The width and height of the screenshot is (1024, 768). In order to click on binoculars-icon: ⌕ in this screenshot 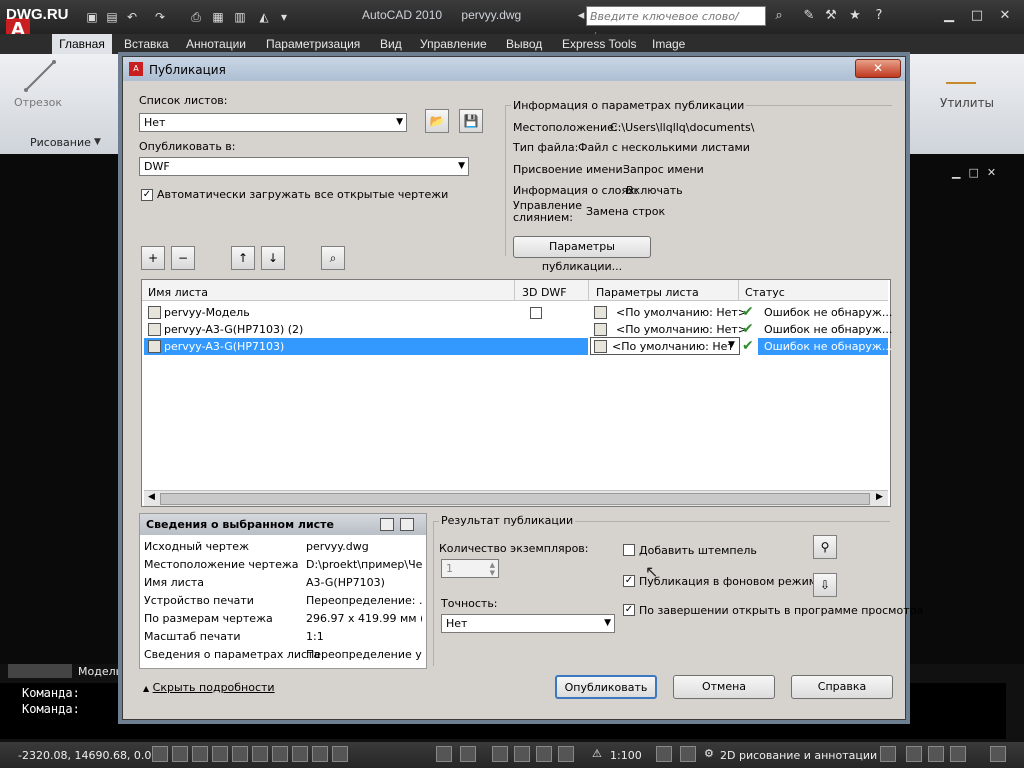, I will do `click(779, 16)`.